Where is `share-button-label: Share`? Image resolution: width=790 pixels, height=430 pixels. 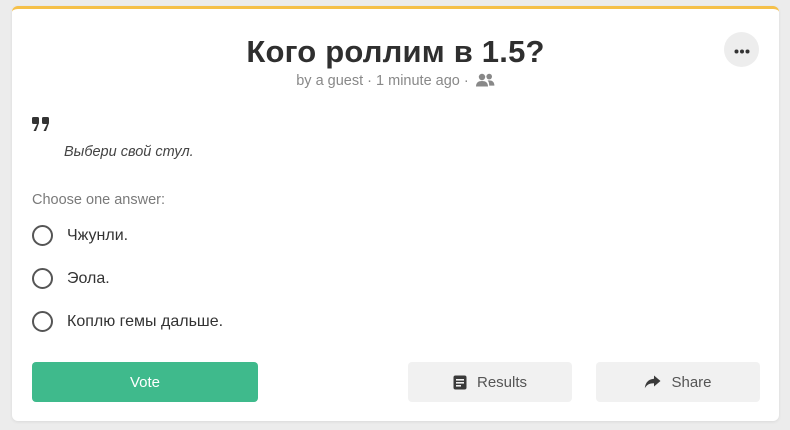 share-button-label: Share is located at coordinates (691, 382).